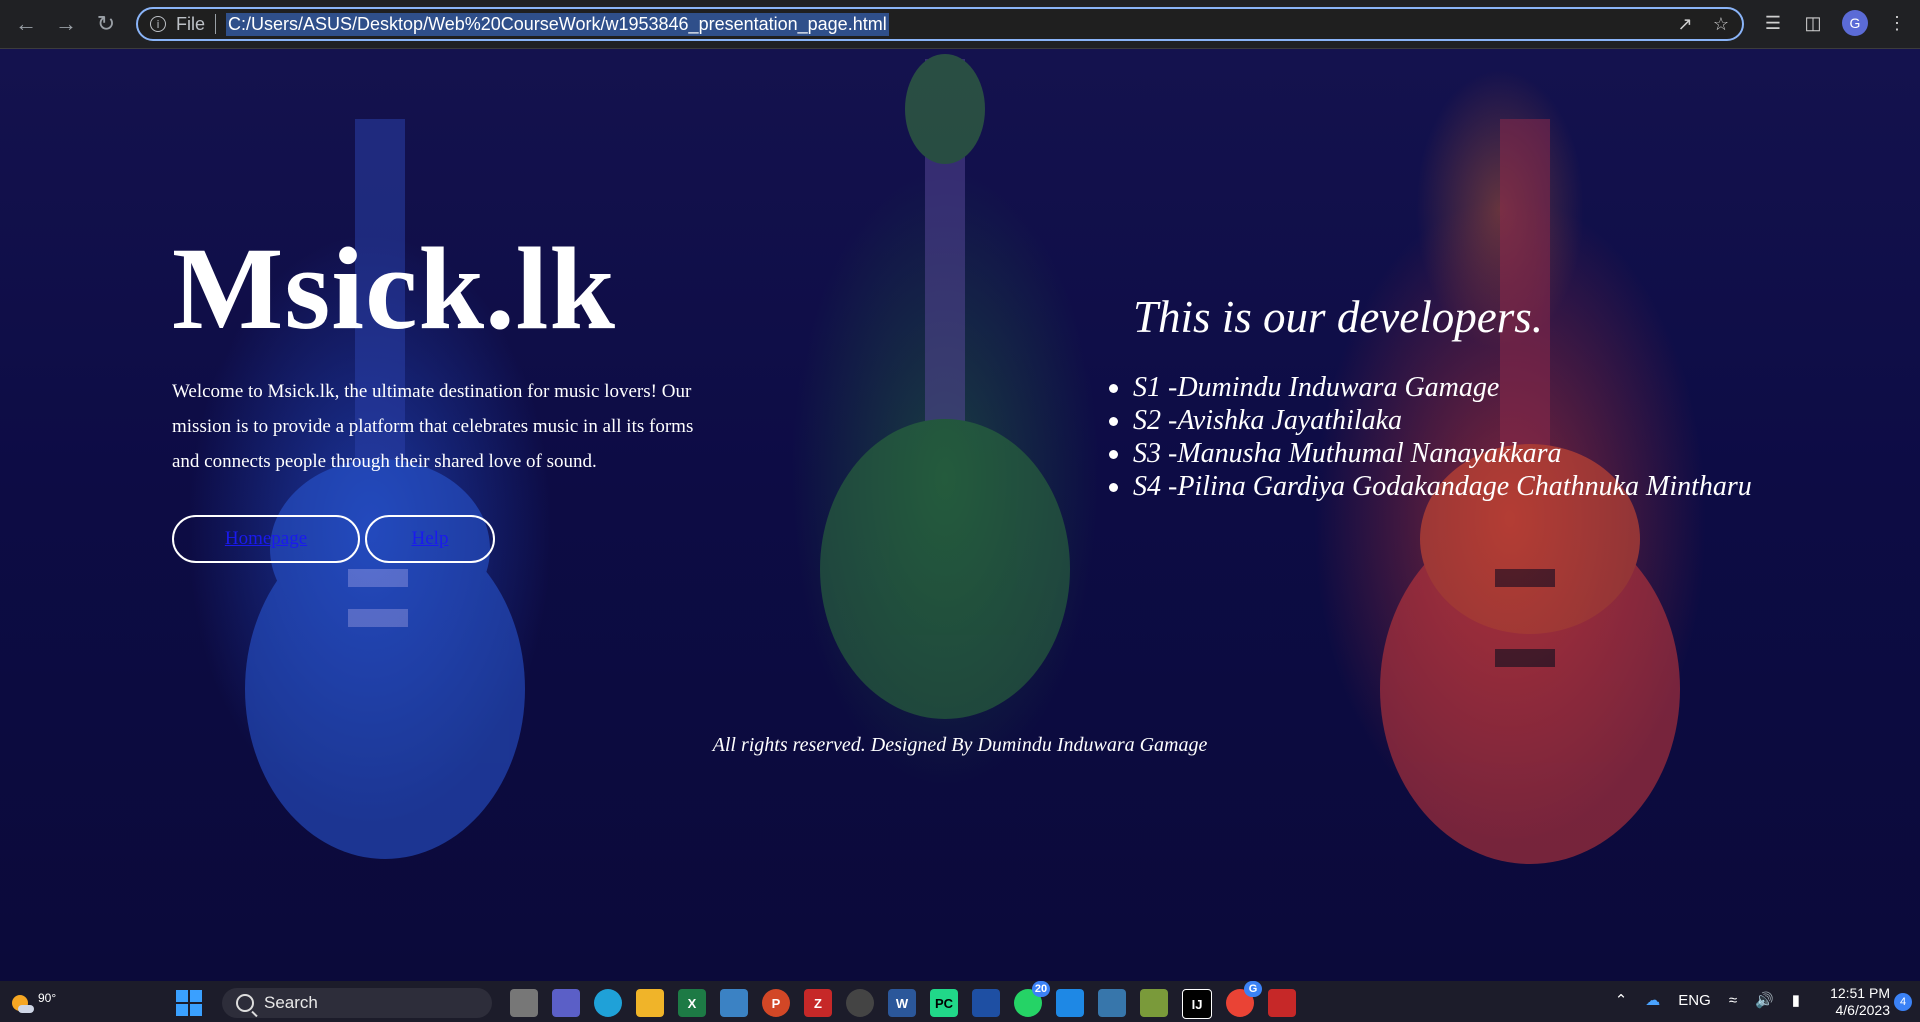 This screenshot has width=1920, height=1022. Describe the element at coordinates (608, 1003) in the screenshot. I see `edge-icon` at that location.